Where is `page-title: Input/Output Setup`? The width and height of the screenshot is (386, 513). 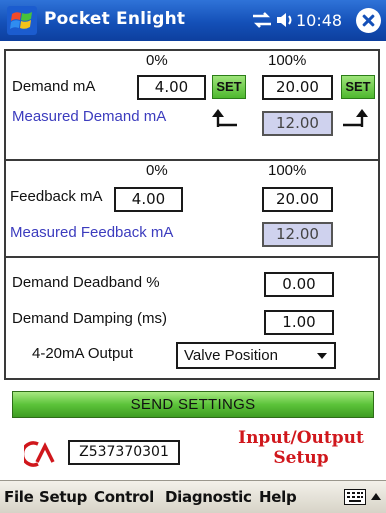 page-title: Input/Output Setup is located at coordinates (301, 448).